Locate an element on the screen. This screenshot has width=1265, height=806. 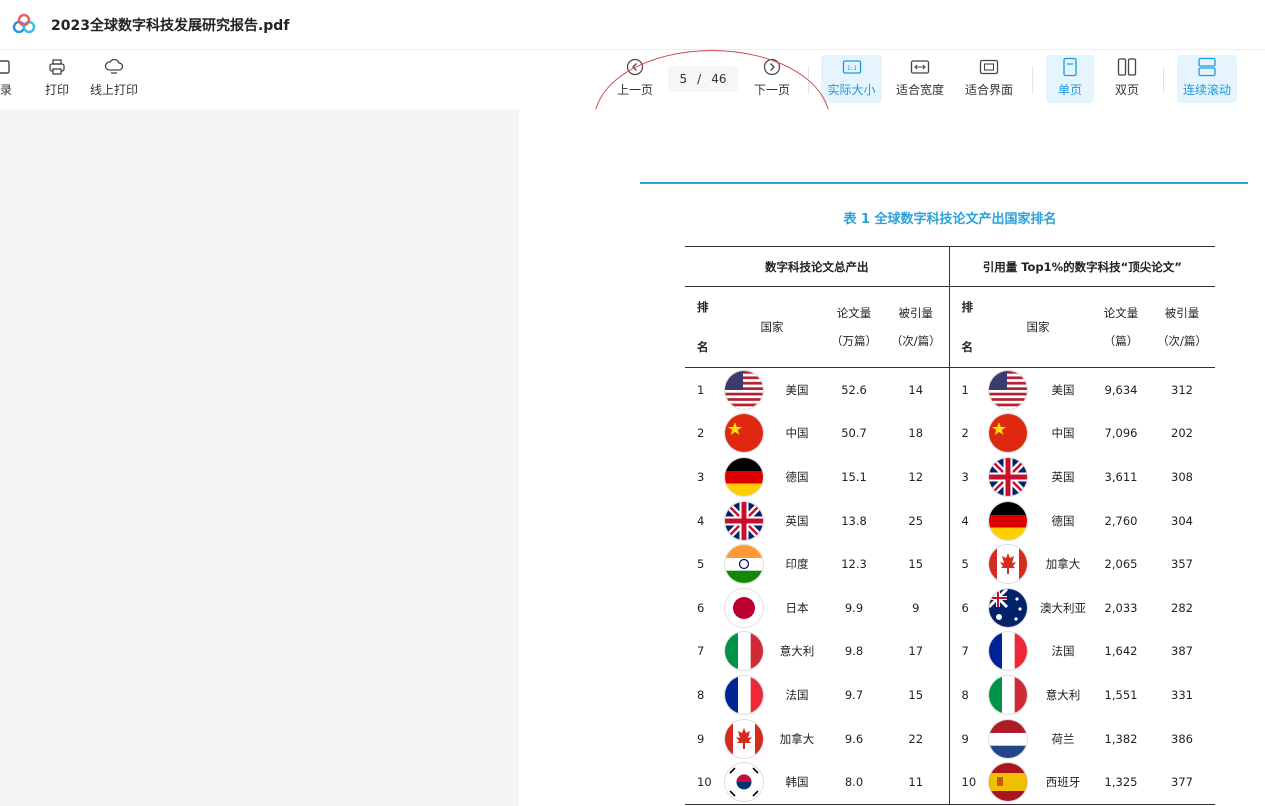
rank-cell: 2 is located at coordinates (965, 433).